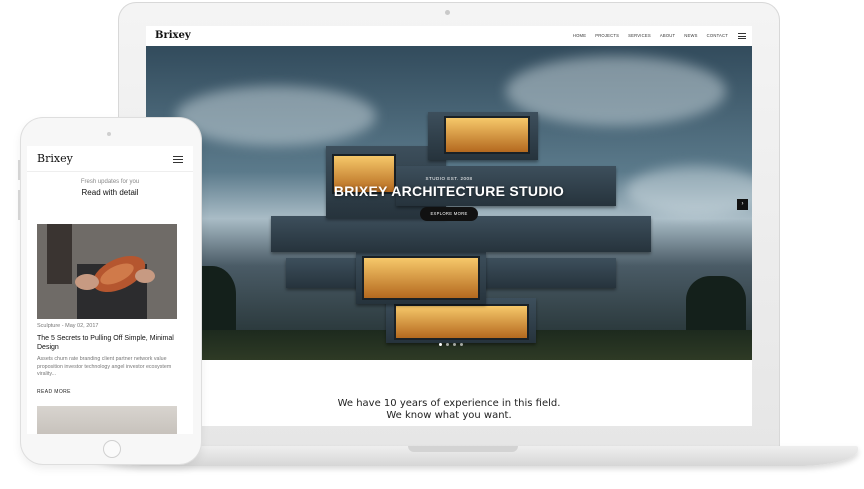 This screenshot has height=489, width=864. What do you see at coordinates (110, 192) in the screenshot?
I see `section-title: Read with detail` at bounding box center [110, 192].